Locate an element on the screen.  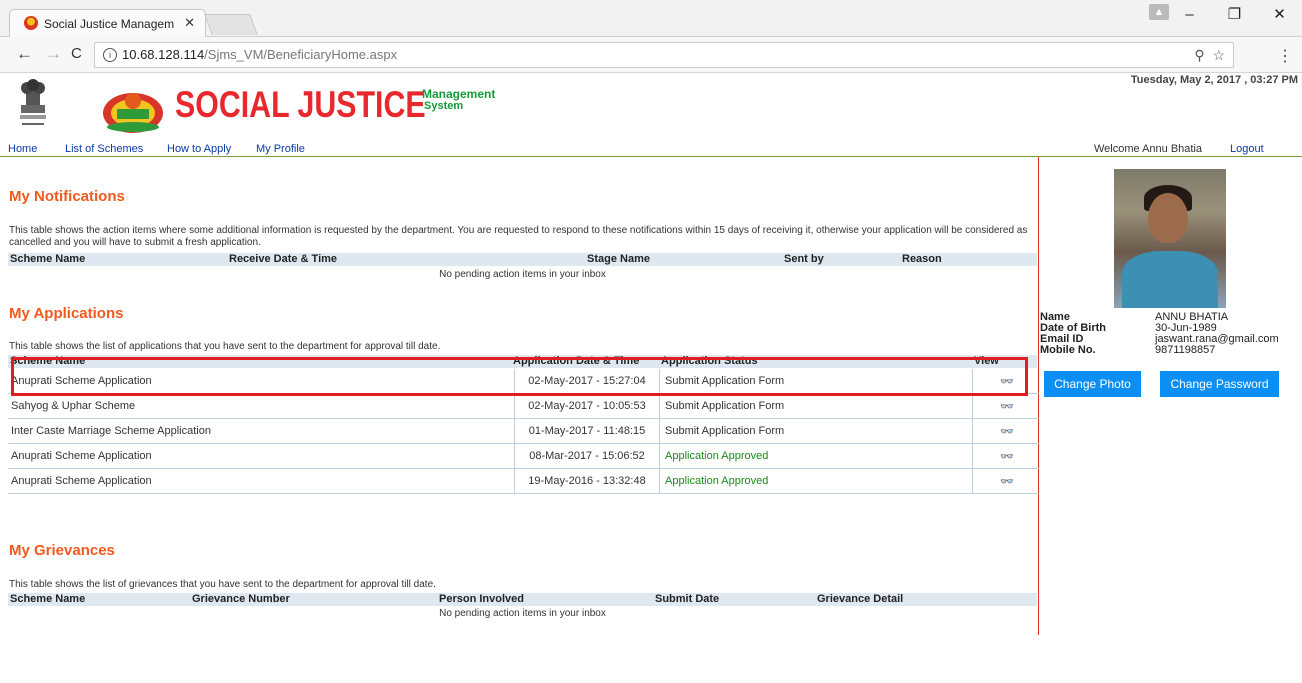
cell-application-date: 19-May-2016 - 13:32:48 is located at coordinates (587, 481).